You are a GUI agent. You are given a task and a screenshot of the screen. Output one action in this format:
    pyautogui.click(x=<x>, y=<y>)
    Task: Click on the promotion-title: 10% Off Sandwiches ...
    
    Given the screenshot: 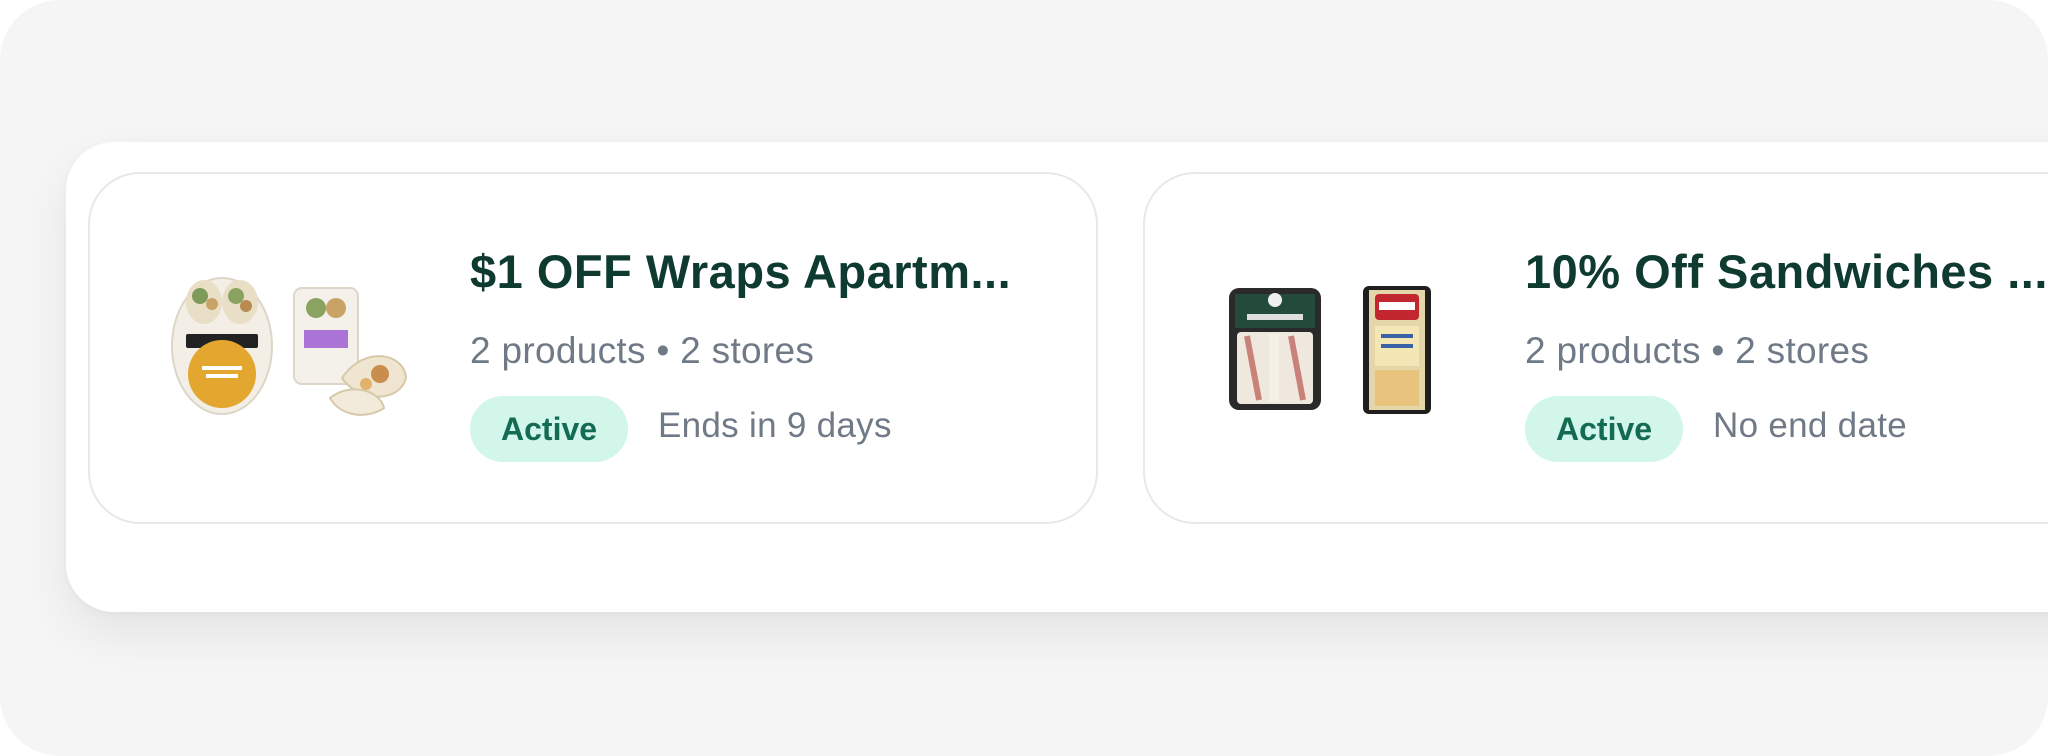 What is the action you would take?
    pyautogui.click(x=1786, y=271)
    